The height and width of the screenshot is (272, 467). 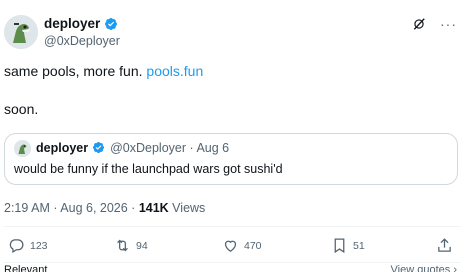 What do you see at coordinates (419, 24) in the screenshot?
I see `grok-icon` at bounding box center [419, 24].